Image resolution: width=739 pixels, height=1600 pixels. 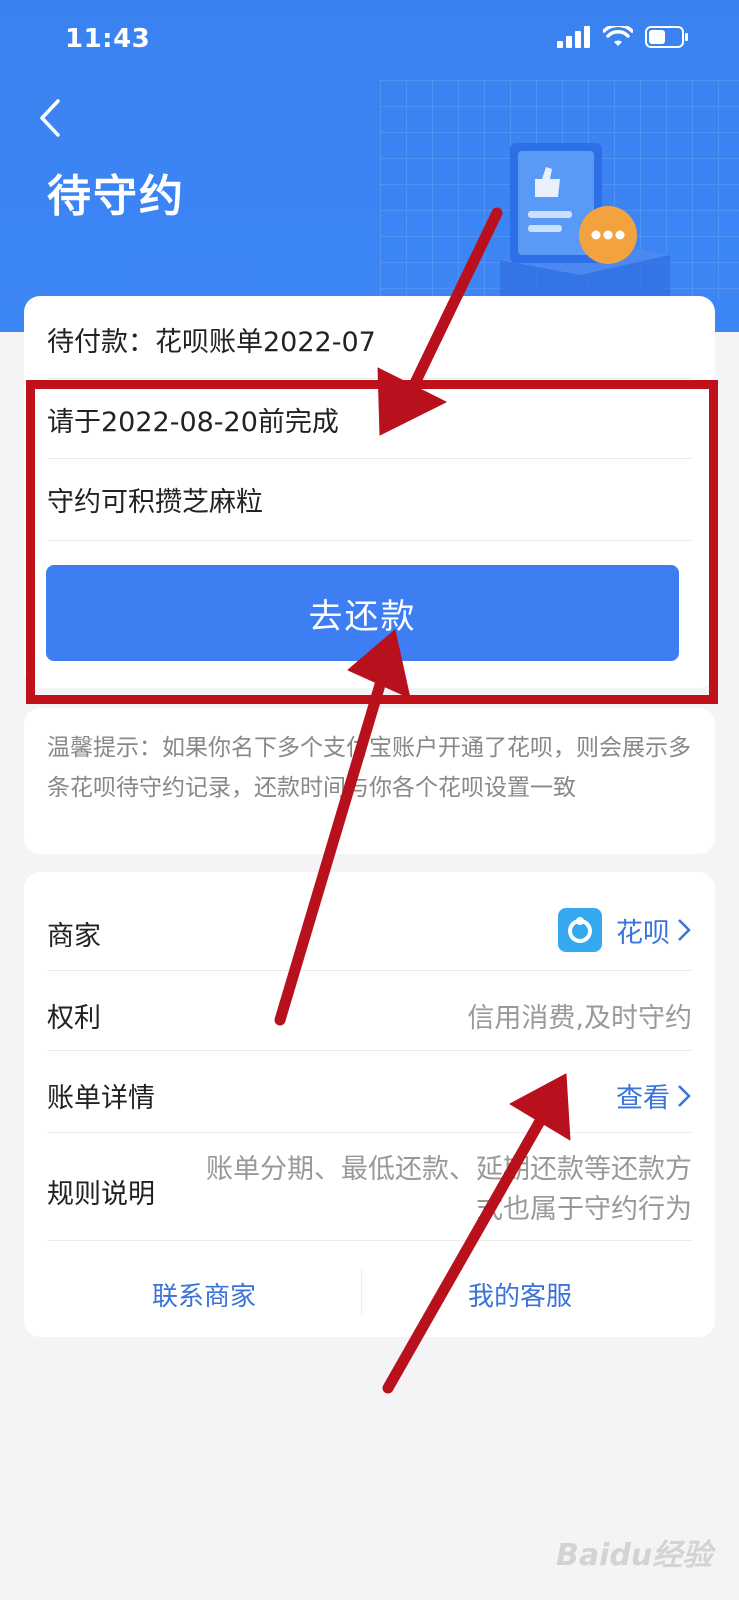 What do you see at coordinates (51, 118) in the screenshot?
I see `back-arrow-icon` at bounding box center [51, 118].